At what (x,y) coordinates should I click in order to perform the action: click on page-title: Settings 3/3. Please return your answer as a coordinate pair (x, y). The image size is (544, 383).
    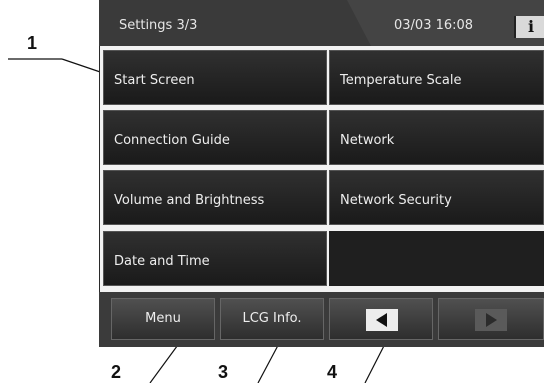
    Looking at the image, I should click on (158, 25).